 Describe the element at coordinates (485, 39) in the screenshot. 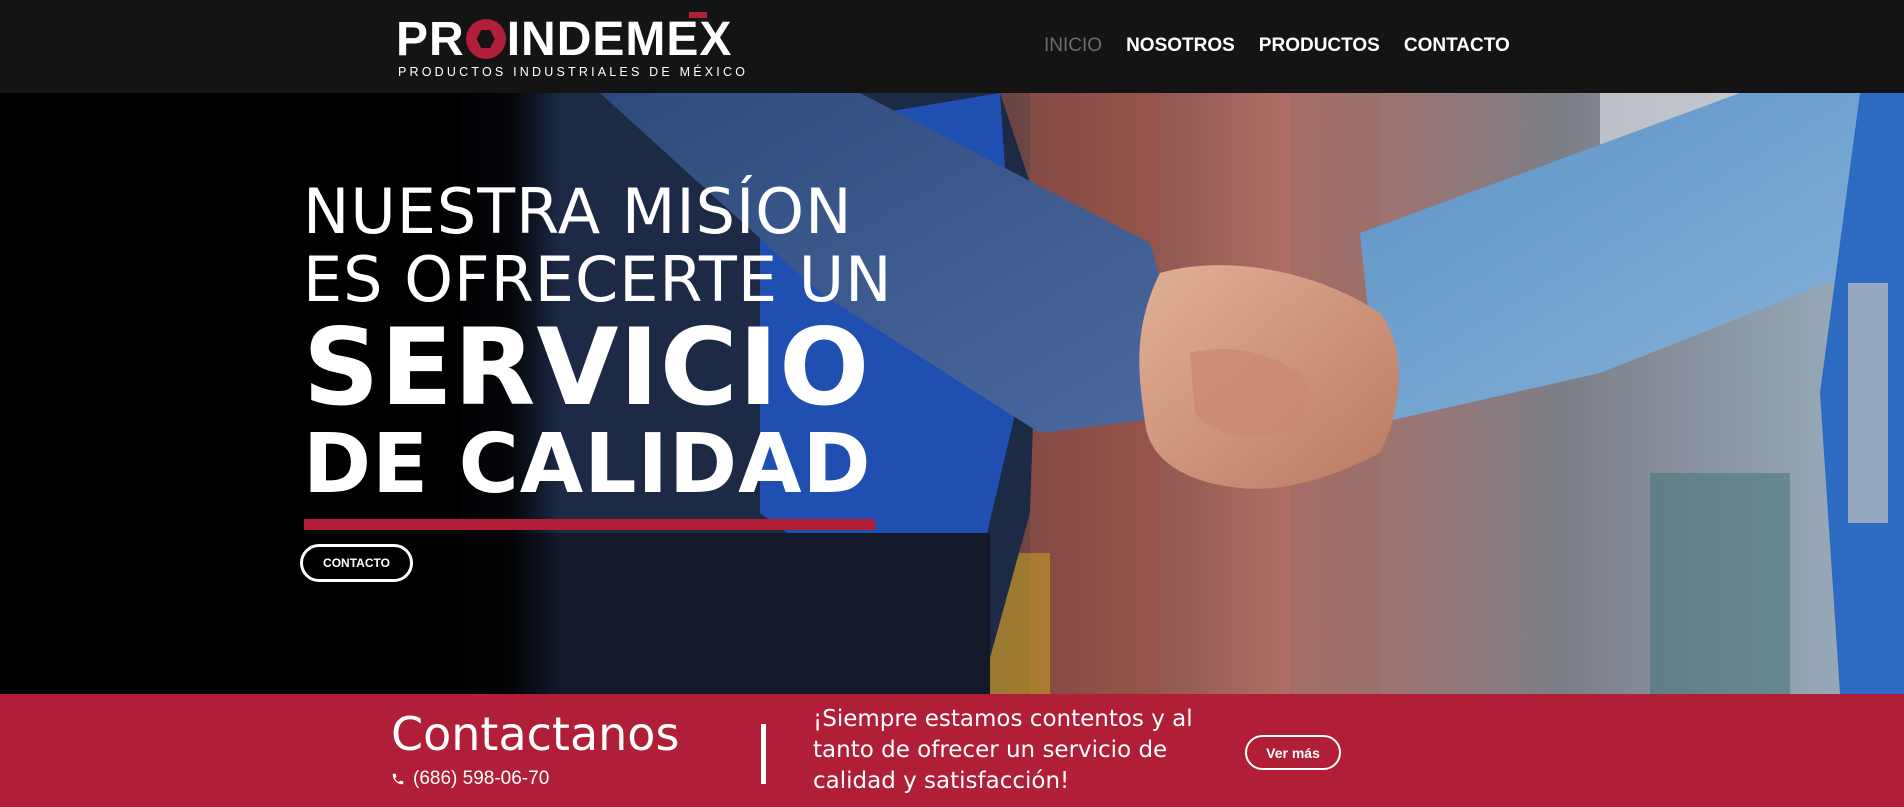

I see `logo-o-nut-icon` at that location.